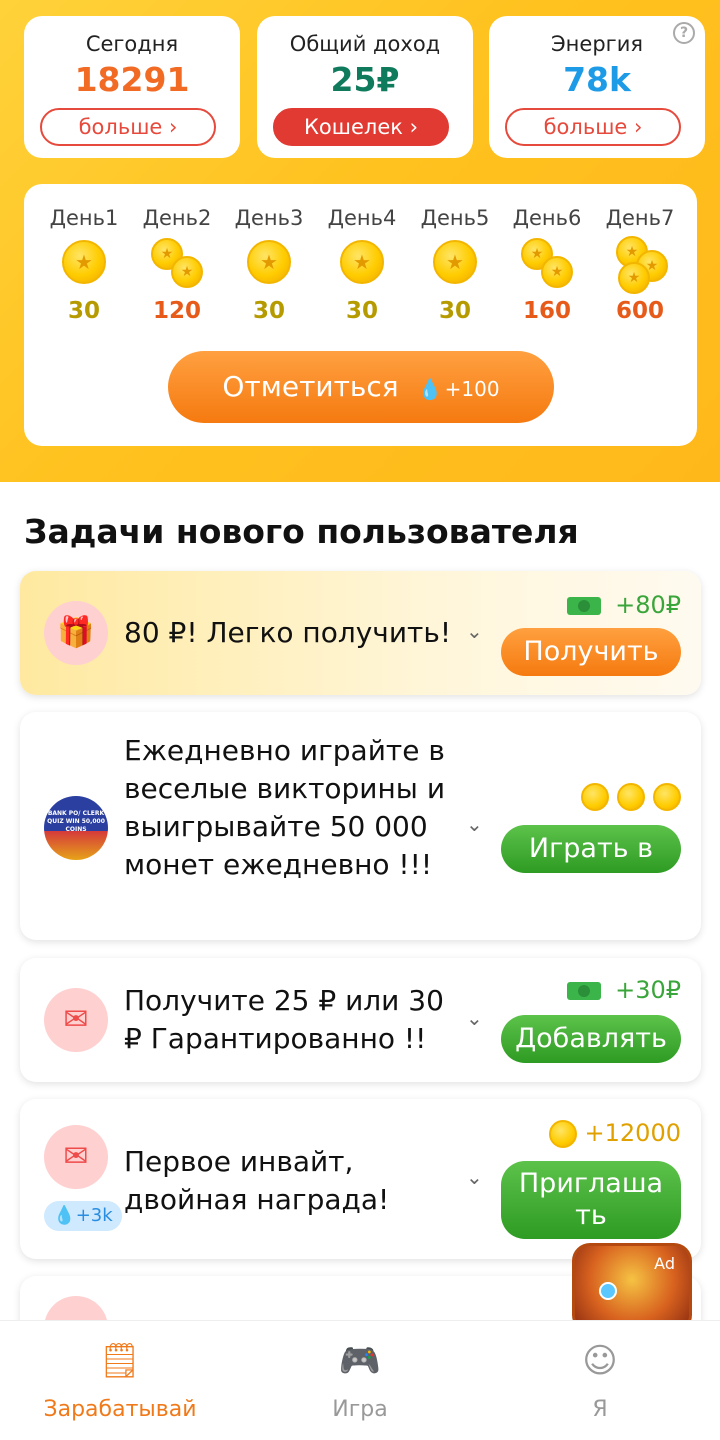  What do you see at coordinates (76, 1157) in the screenshot?
I see `invite-envelope-icon: ✉` at bounding box center [76, 1157].